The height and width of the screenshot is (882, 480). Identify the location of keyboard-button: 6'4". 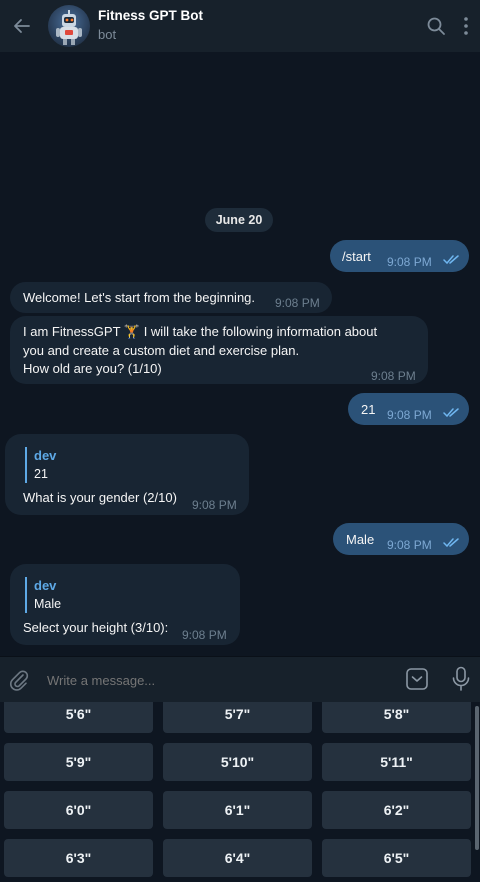
(237, 858).